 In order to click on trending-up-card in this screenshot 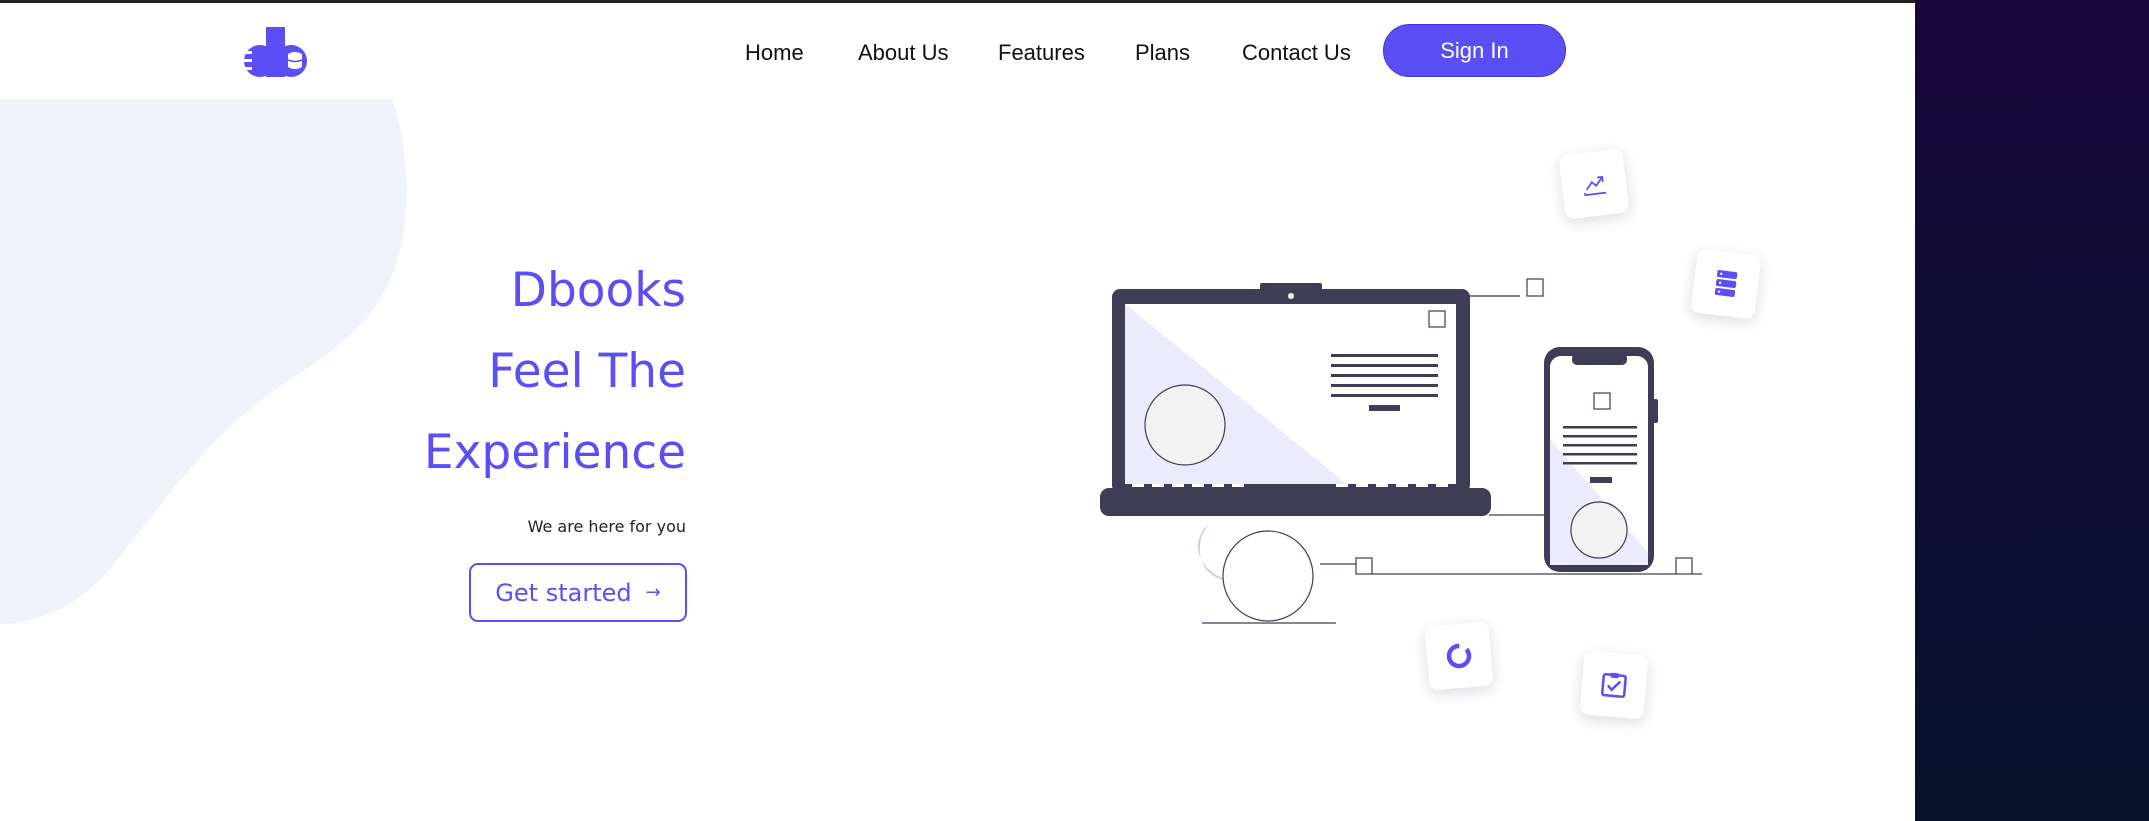, I will do `click(1594, 184)`.